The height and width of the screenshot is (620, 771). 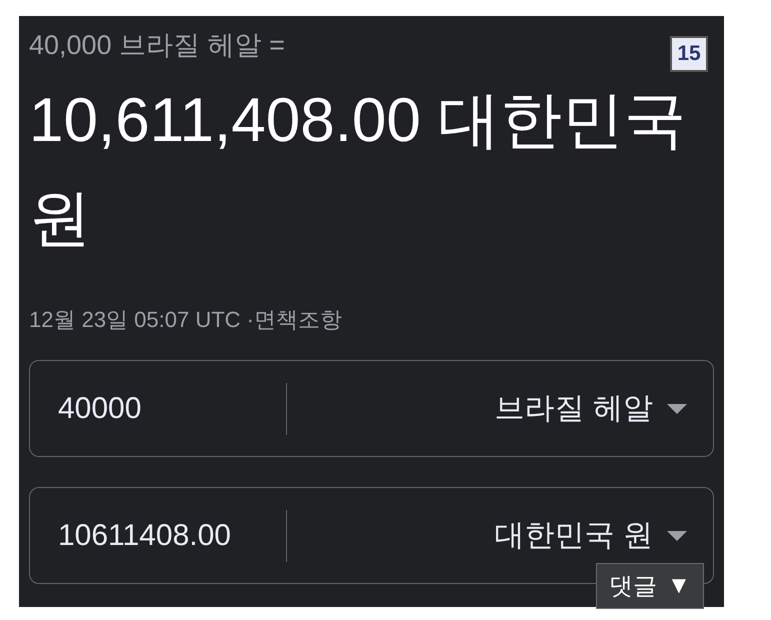 I want to click on amount-field: 40000, so click(x=171, y=409).